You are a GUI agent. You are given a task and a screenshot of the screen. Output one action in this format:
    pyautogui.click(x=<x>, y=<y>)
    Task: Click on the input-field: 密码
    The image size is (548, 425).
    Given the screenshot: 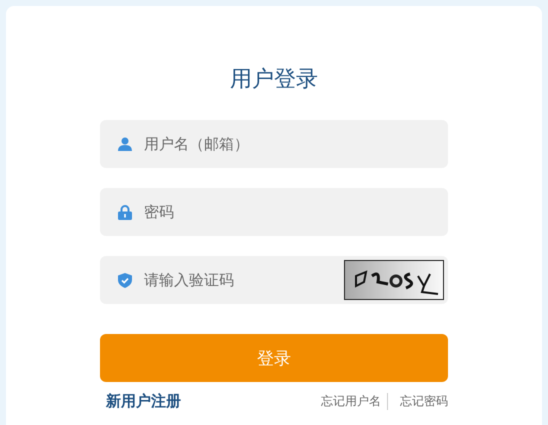 What is the action you would take?
    pyautogui.click(x=274, y=212)
    